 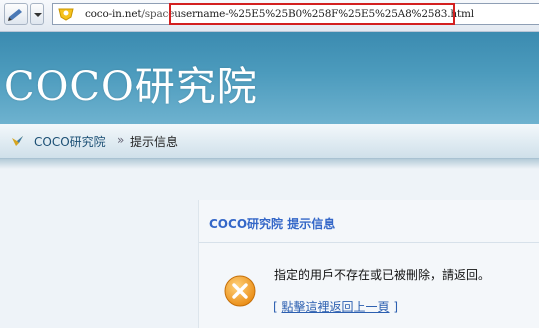 I want to click on pen-icon, so click(x=15, y=15).